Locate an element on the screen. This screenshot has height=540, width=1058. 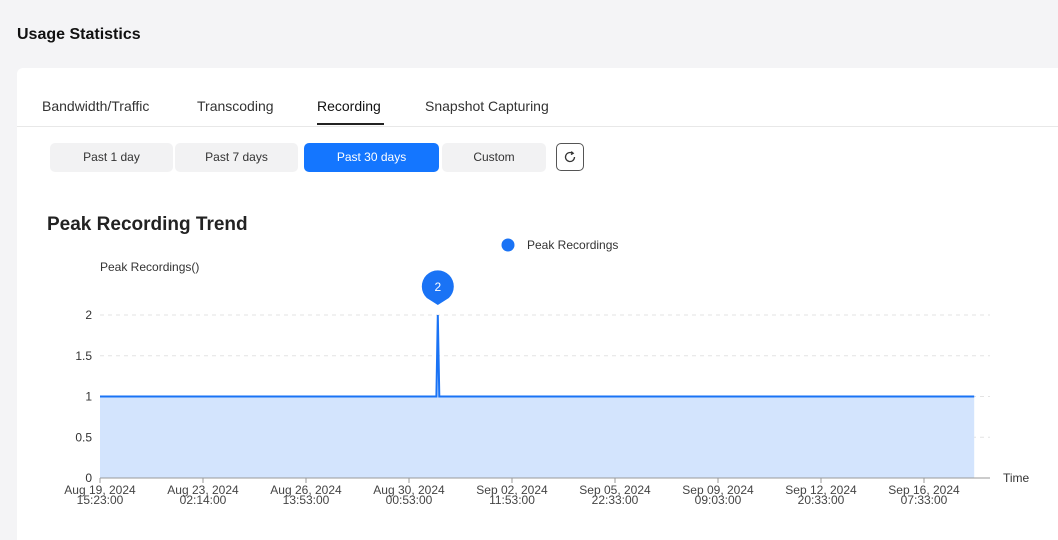
x-tick-label: Sep 16, 2024 07:33:00 is located at coordinates (924, 495).